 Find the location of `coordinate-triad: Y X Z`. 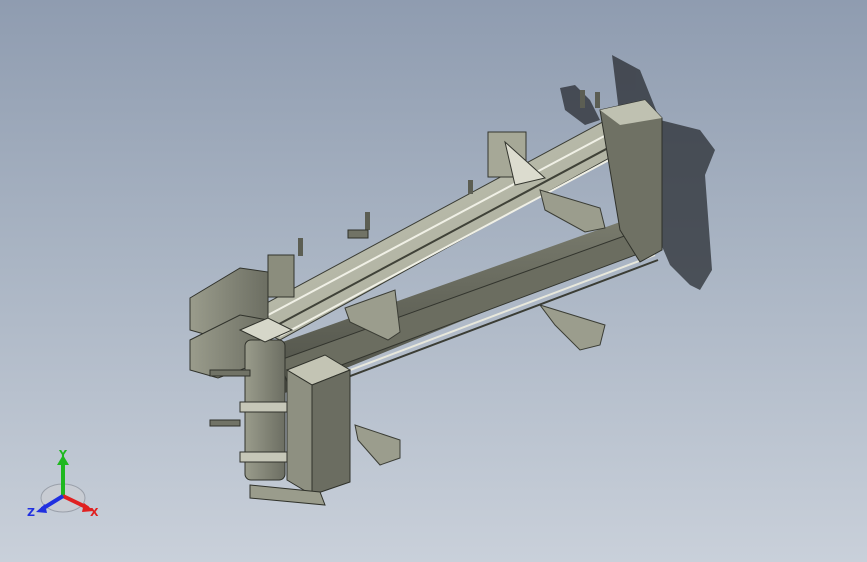

coordinate-triad: Y X Z is located at coordinates (63, 483).